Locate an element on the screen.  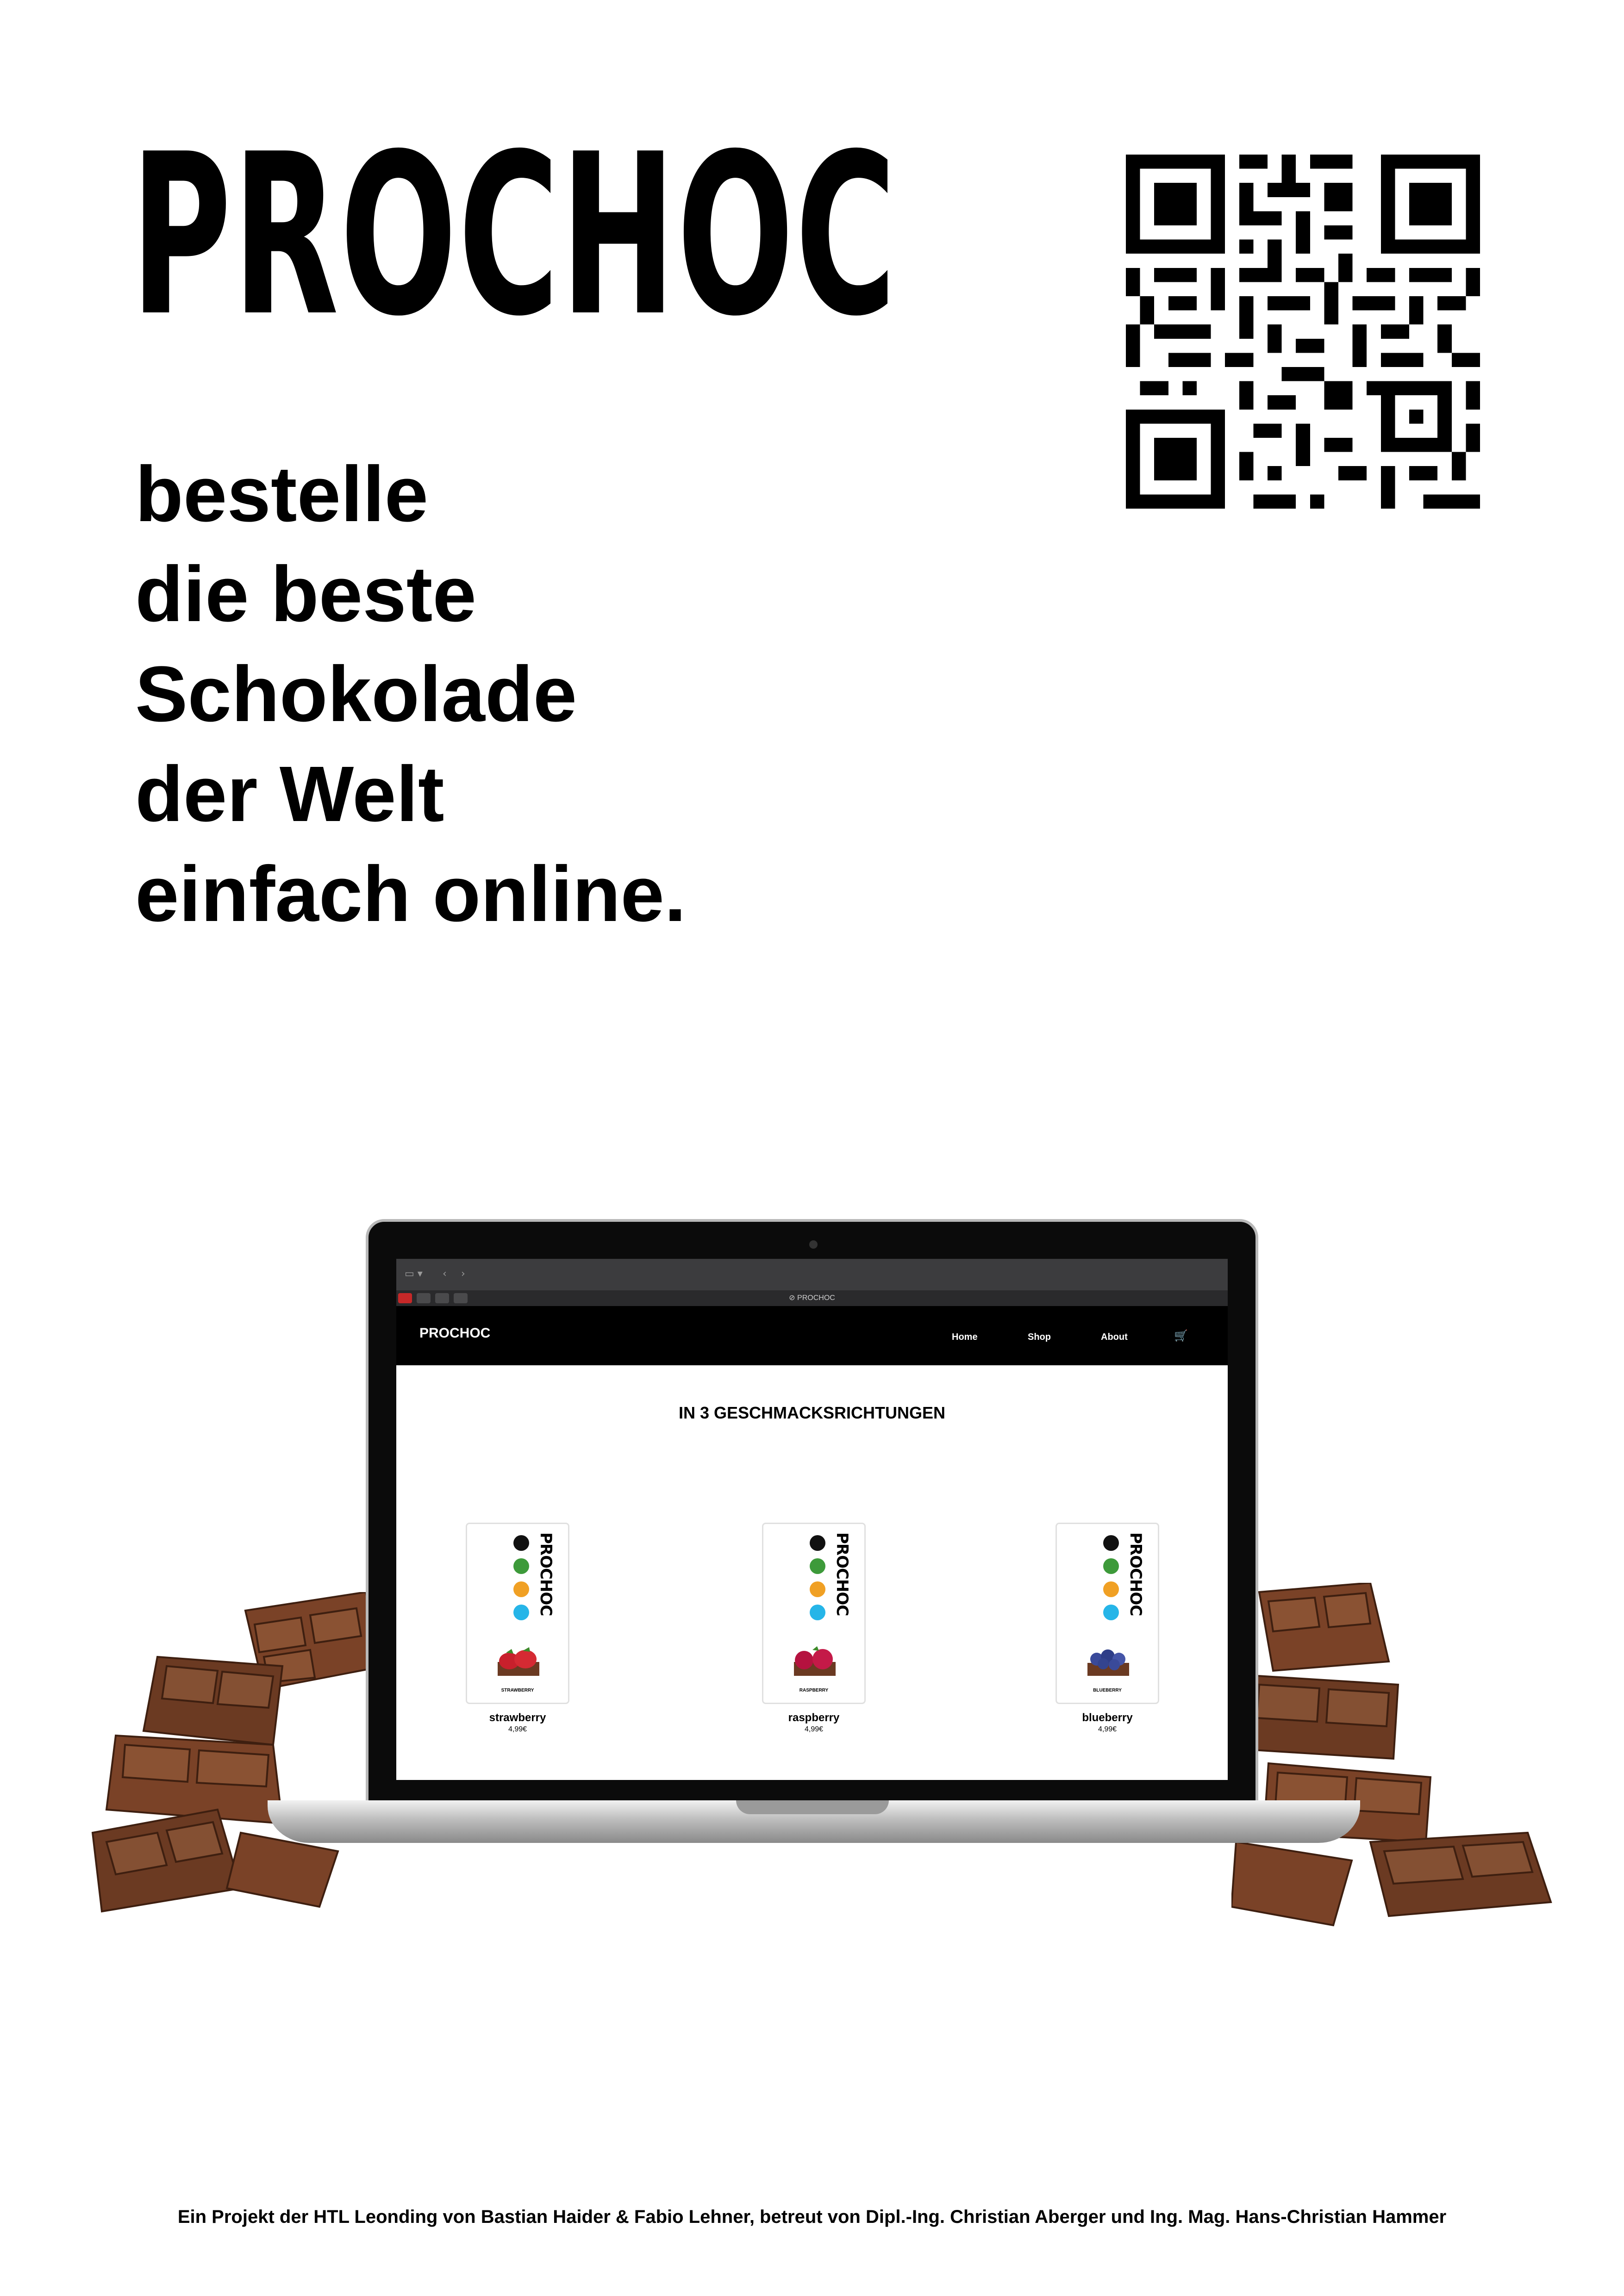
product-card-raspberry: PROCHOC RASPBERRY is located at coordinates (814, 1613).